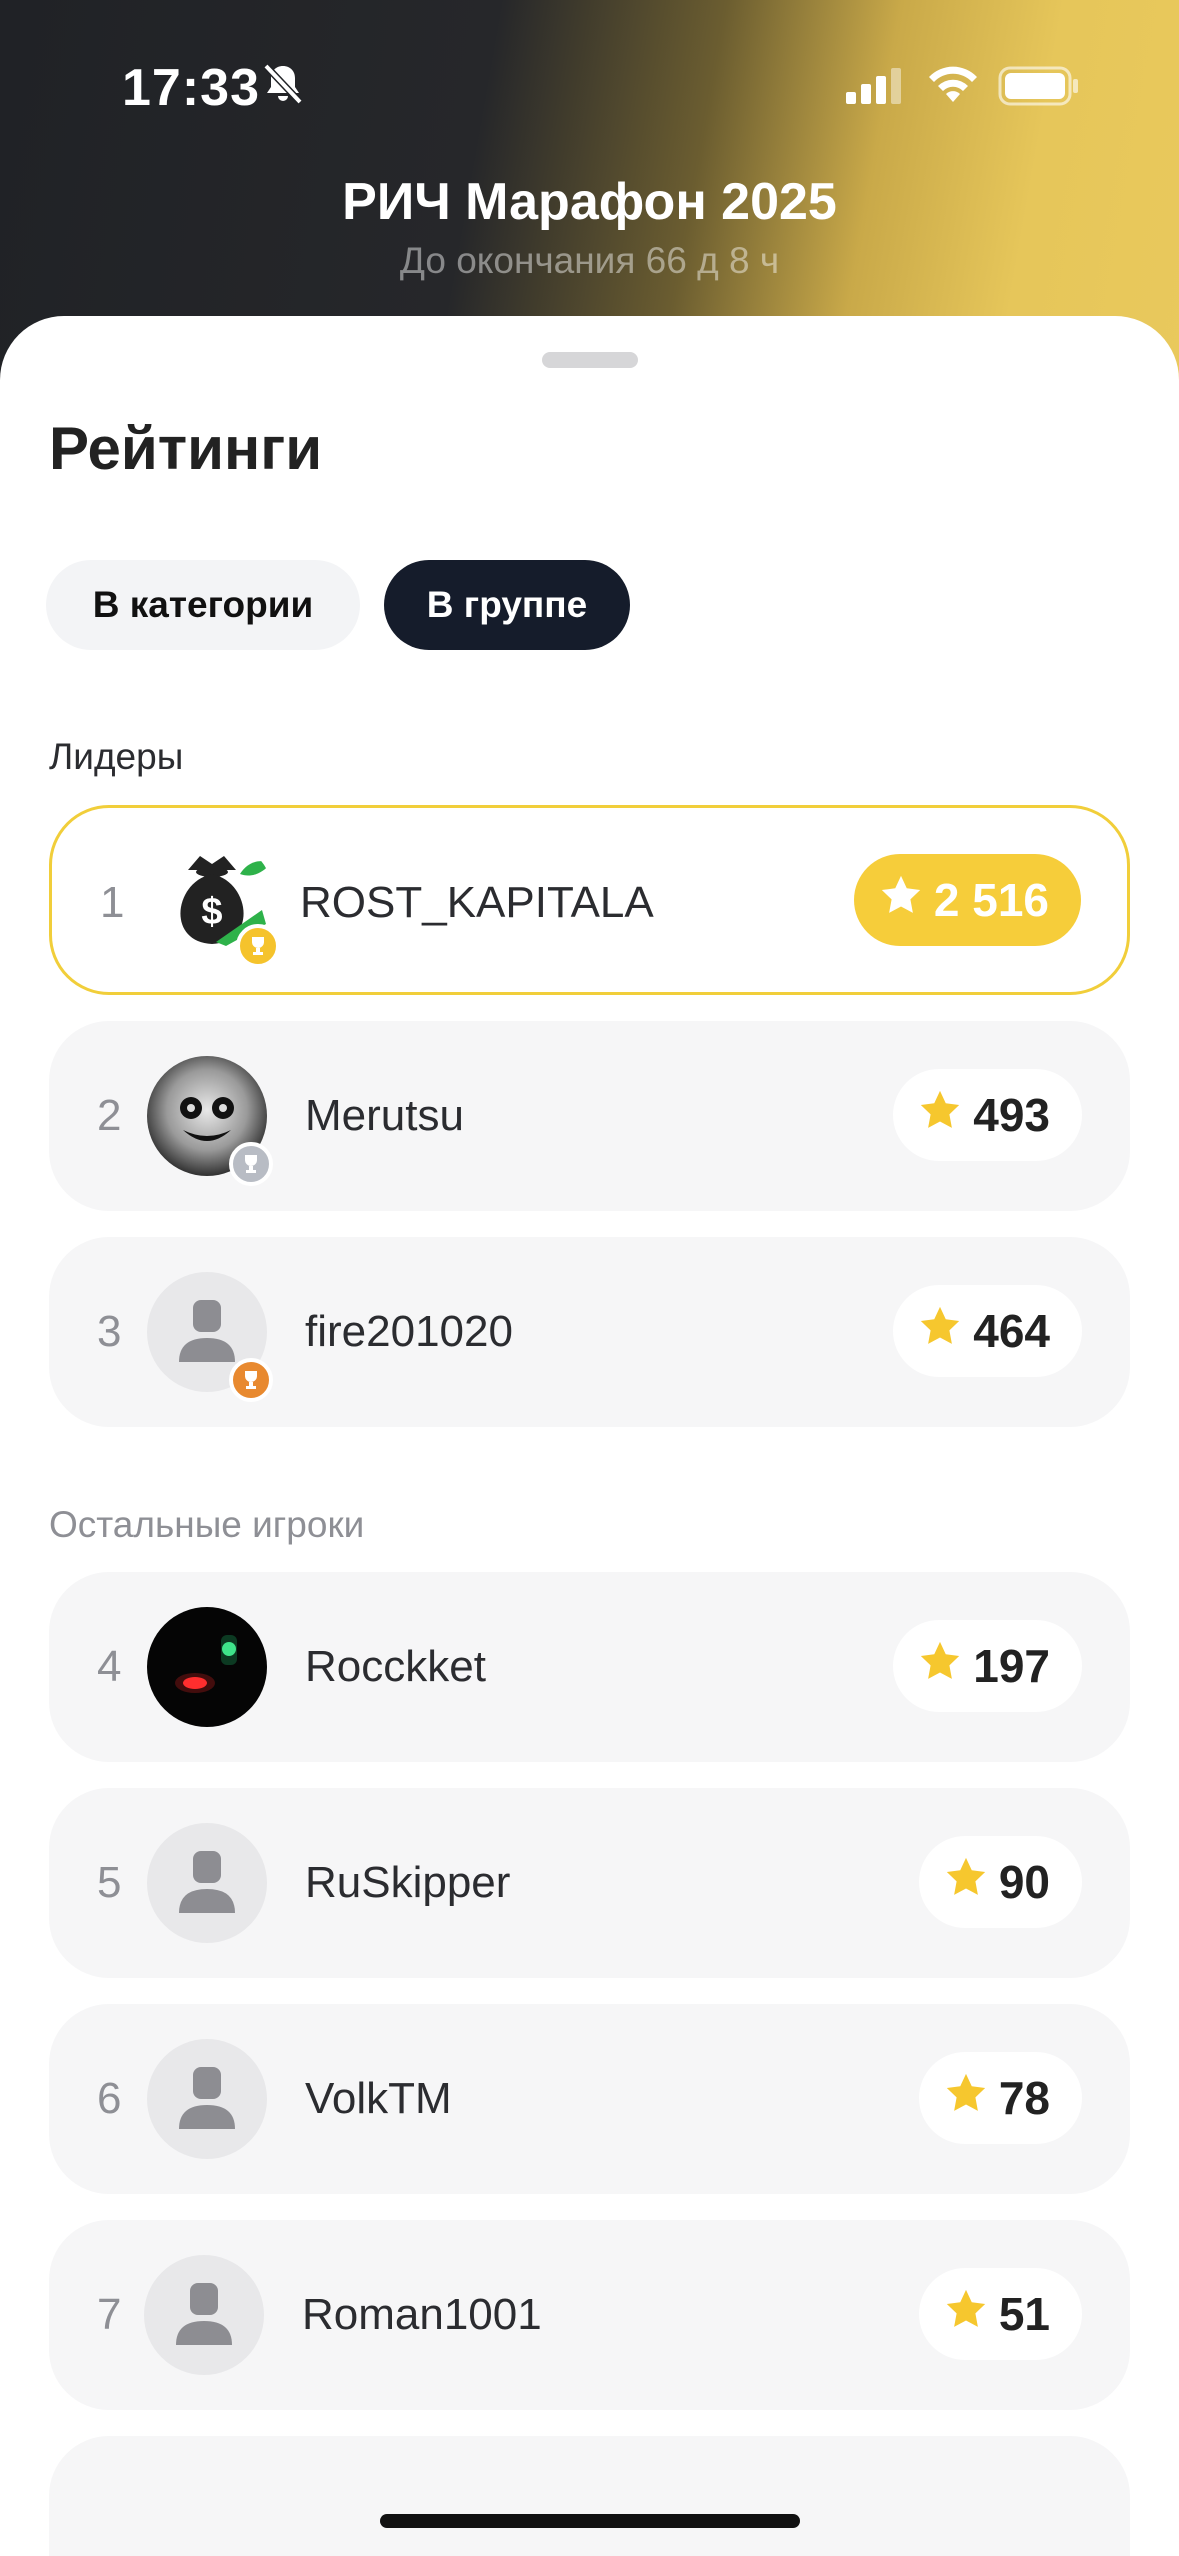 The image size is (1179, 2556). Describe the element at coordinates (409, 1331) in the screenshot. I see `username: fire201020` at that location.